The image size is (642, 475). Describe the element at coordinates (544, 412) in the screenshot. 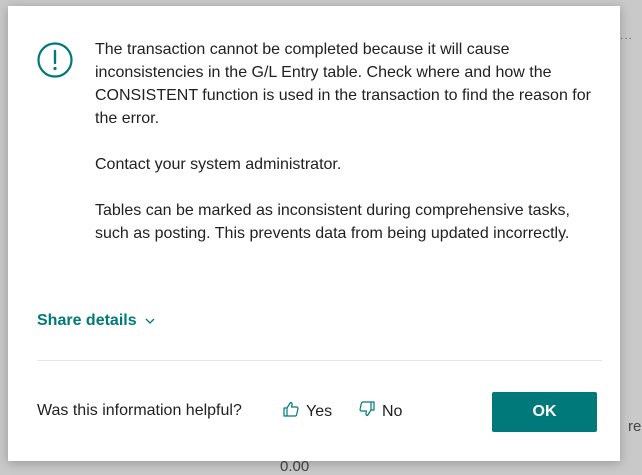

I see `ok-button: OK` at that location.